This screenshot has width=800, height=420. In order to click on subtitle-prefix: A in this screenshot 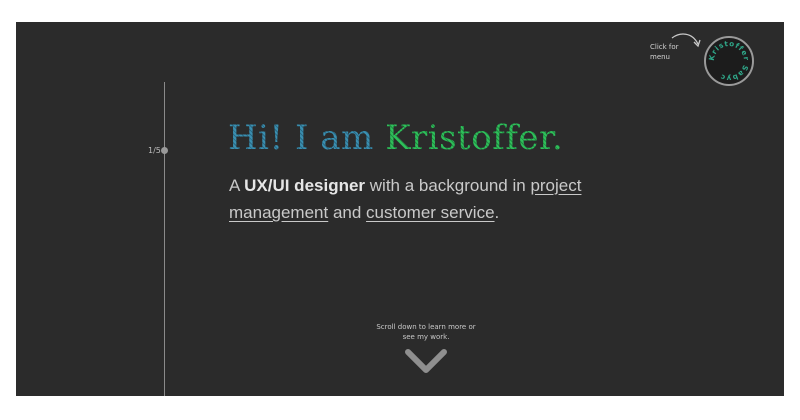, I will do `click(237, 185)`.